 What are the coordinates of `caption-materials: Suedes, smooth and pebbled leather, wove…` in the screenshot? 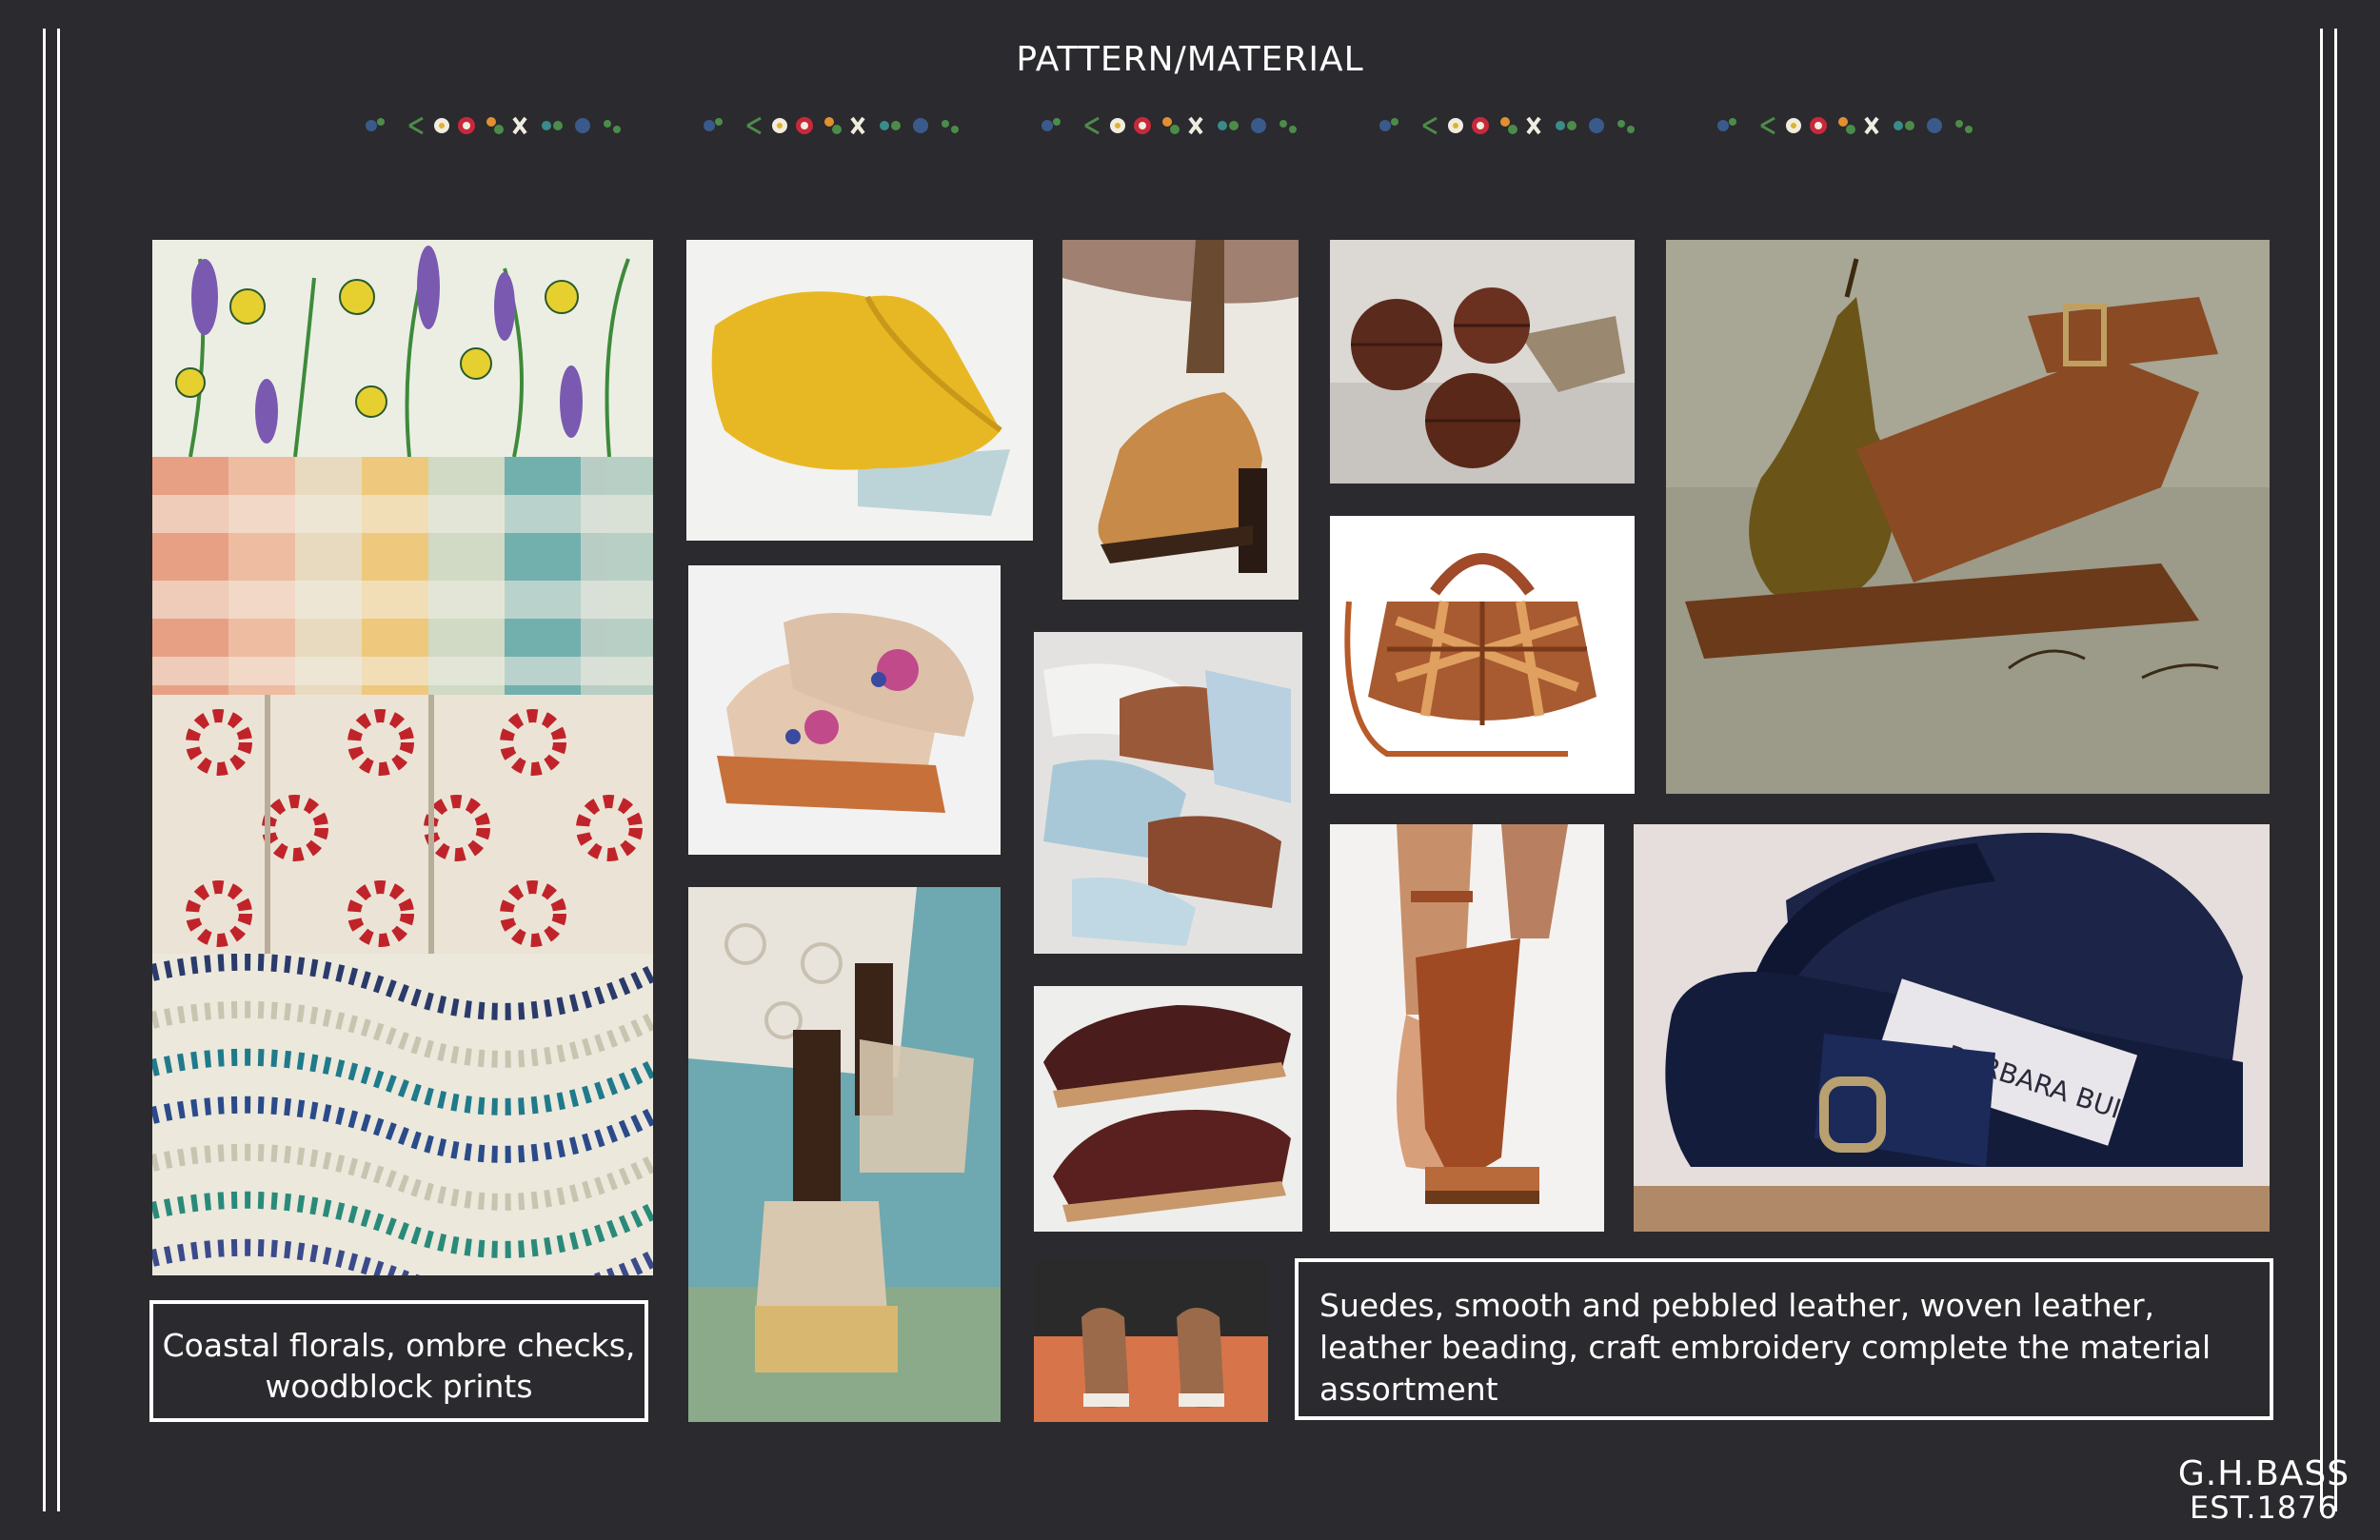 It's located at (1784, 1339).